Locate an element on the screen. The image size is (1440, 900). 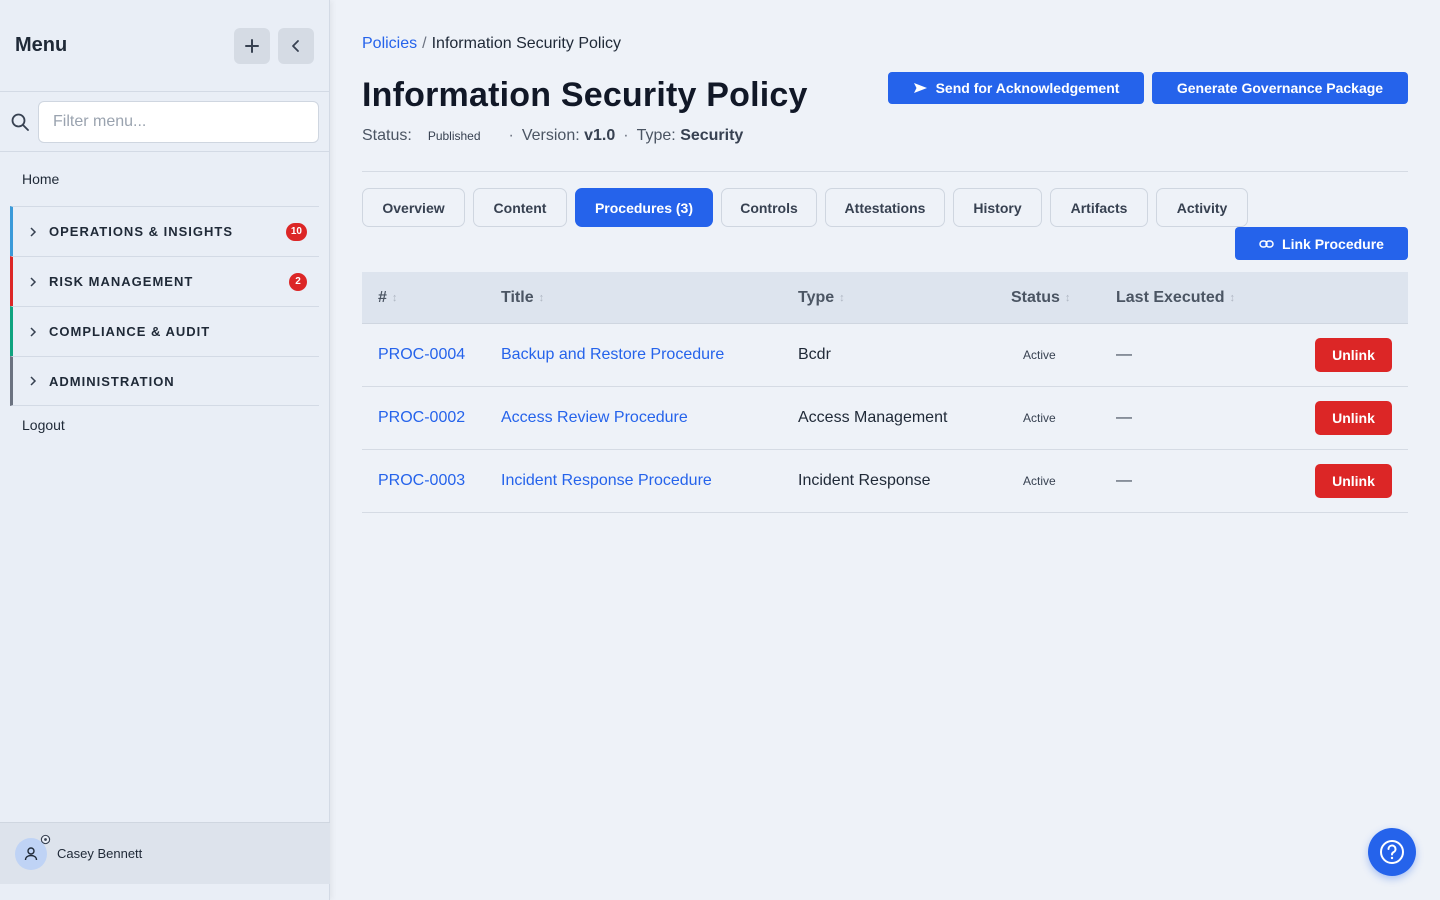
procedure-title-link: Access Review Procedure is located at coordinates (594, 417).